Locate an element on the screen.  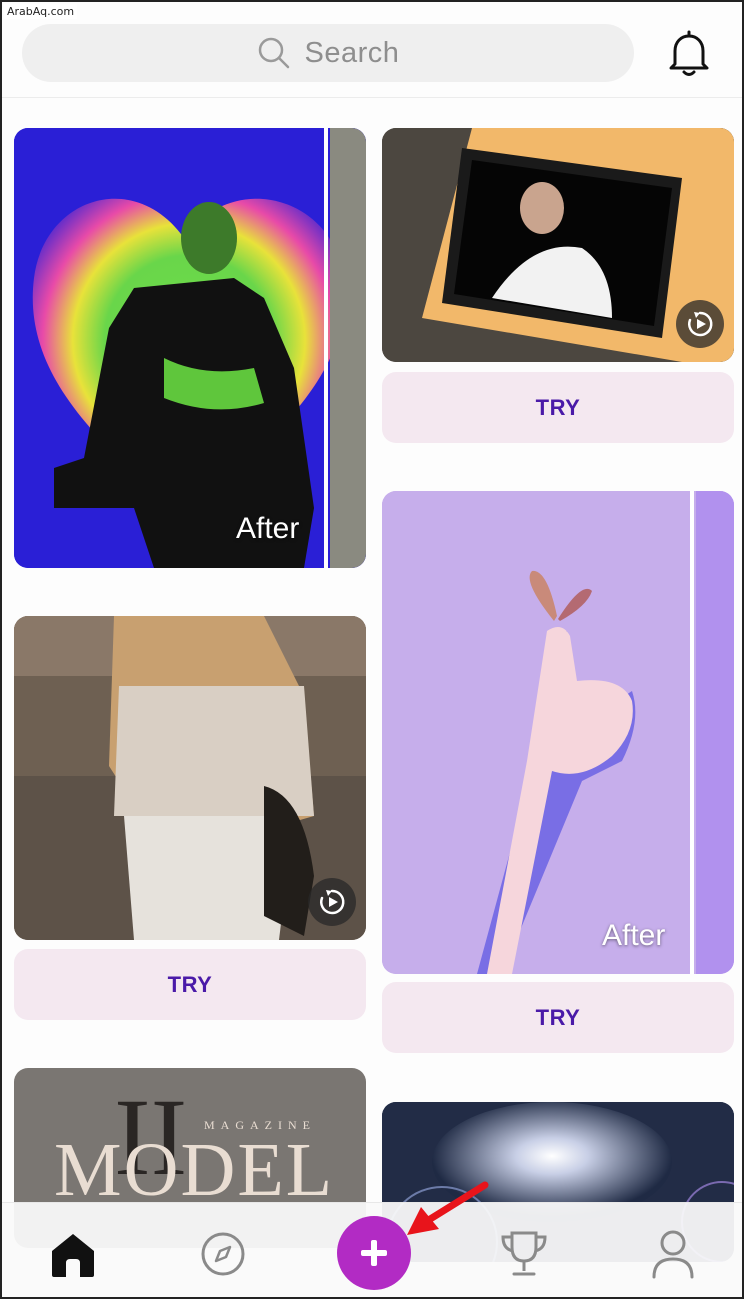
effect-card-street is located at coordinates (190, 778).